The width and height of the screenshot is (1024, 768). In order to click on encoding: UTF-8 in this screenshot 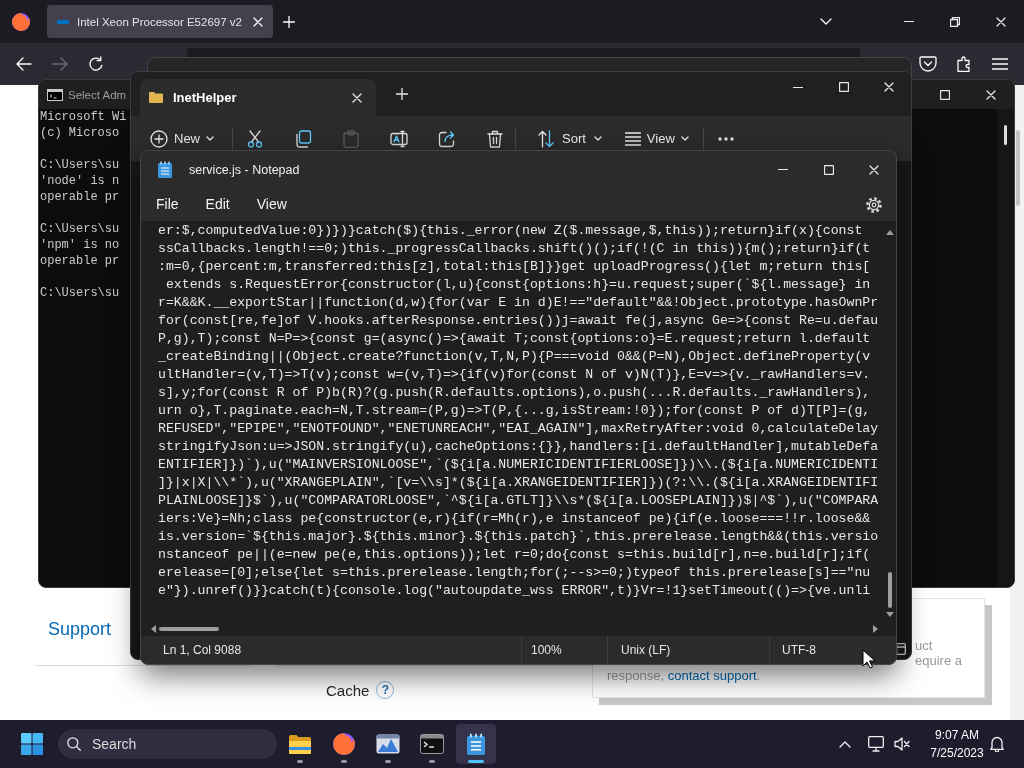, I will do `click(799, 650)`.